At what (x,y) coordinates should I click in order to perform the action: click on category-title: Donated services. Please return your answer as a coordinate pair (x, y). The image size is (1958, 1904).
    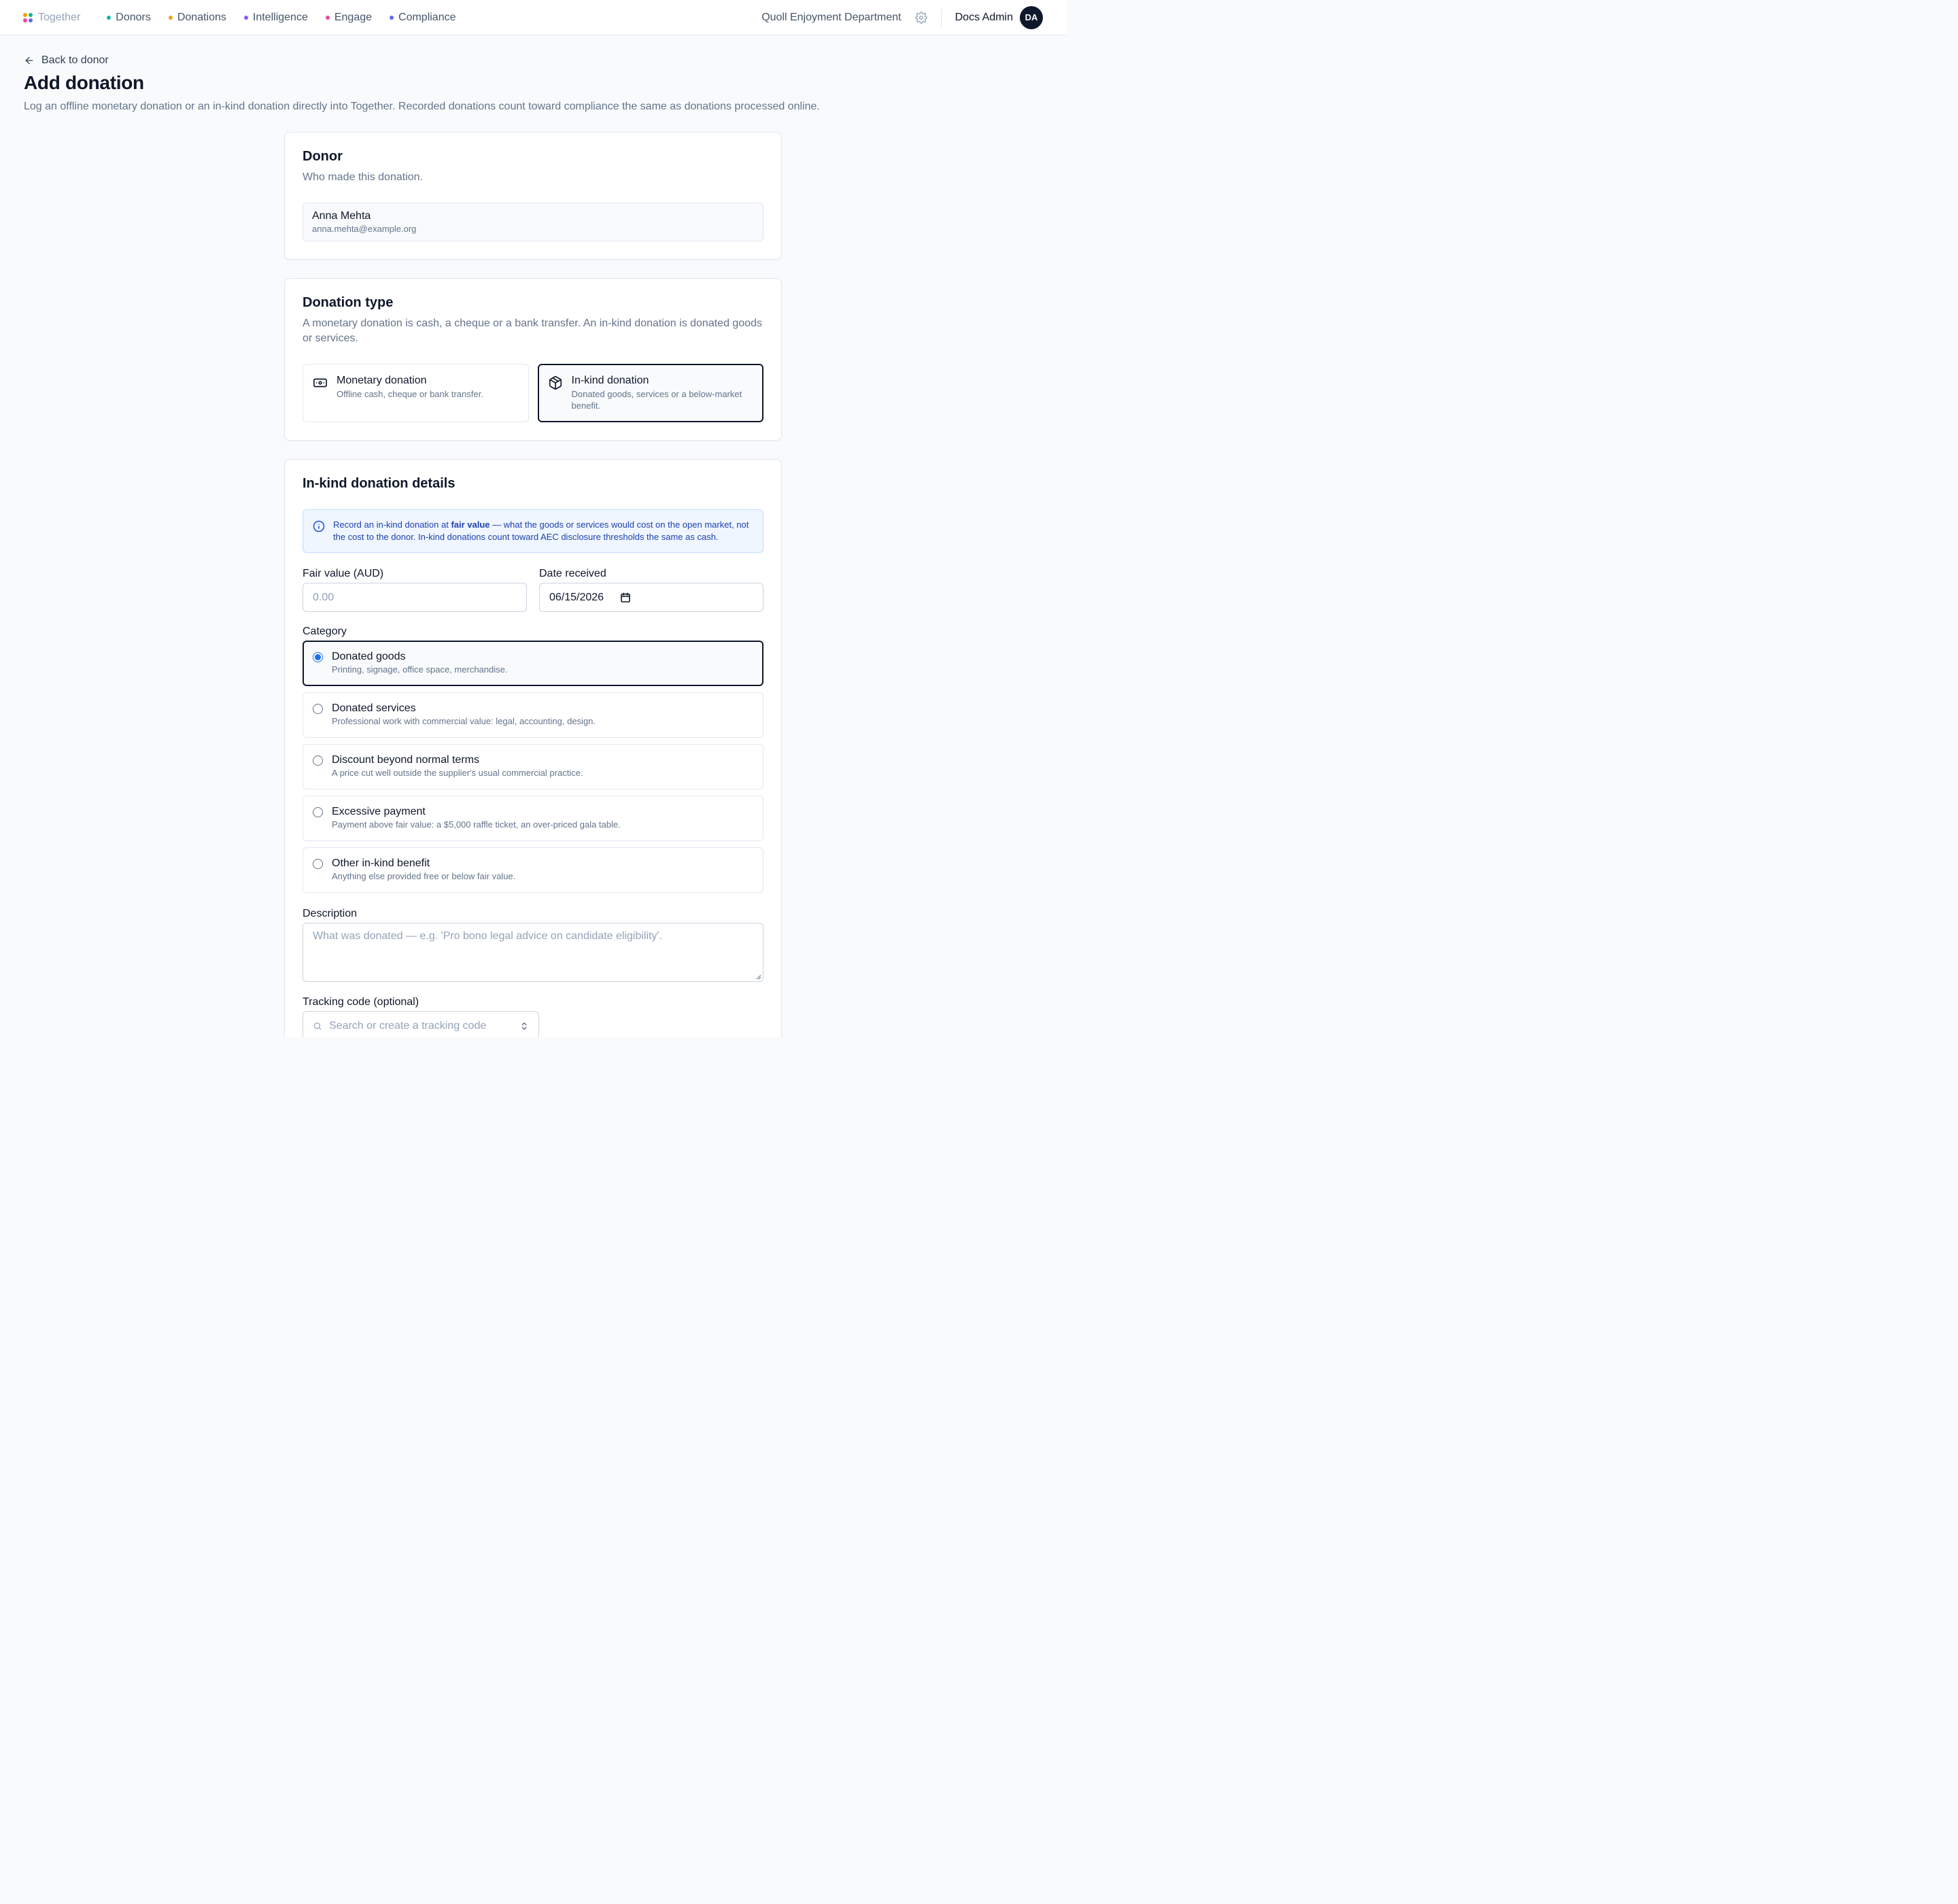
    Looking at the image, I should click on (374, 708).